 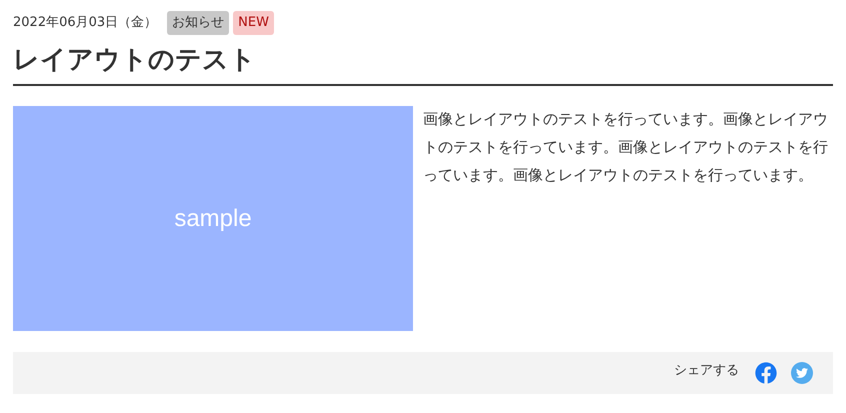 What do you see at coordinates (802, 373) in the screenshot?
I see `bird-icon` at bounding box center [802, 373].